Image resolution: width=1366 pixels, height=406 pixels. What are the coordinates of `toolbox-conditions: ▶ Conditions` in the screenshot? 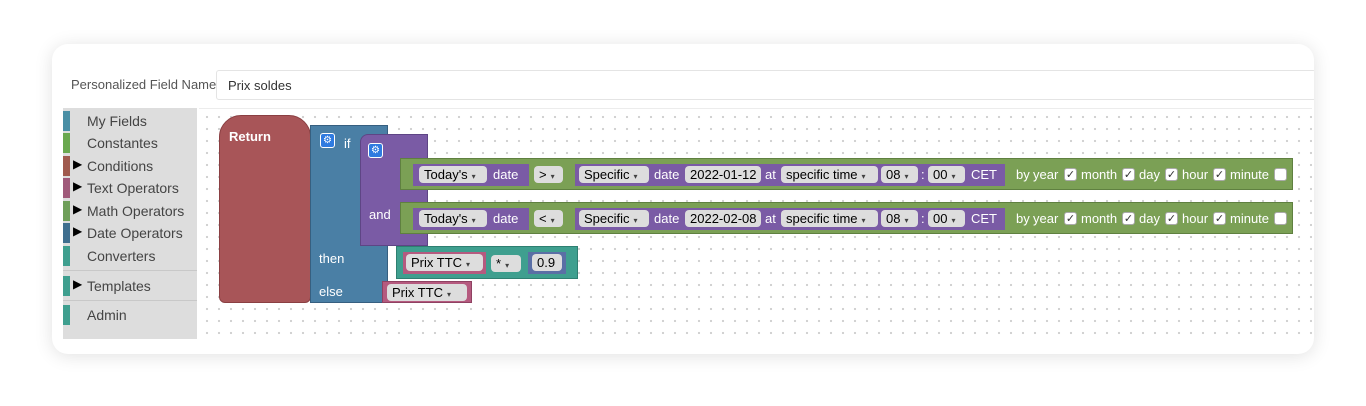 It's located at (130, 166).